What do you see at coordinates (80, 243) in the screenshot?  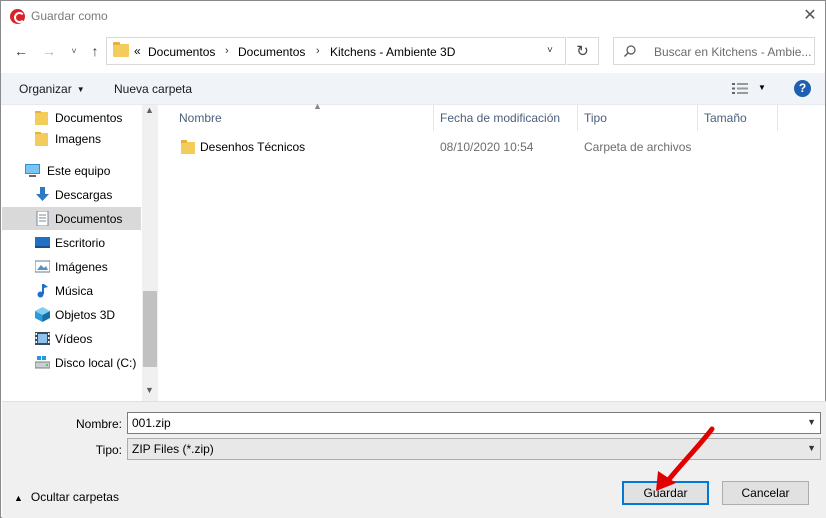 I see `sidebar-item-label: Escritorio` at bounding box center [80, 243].